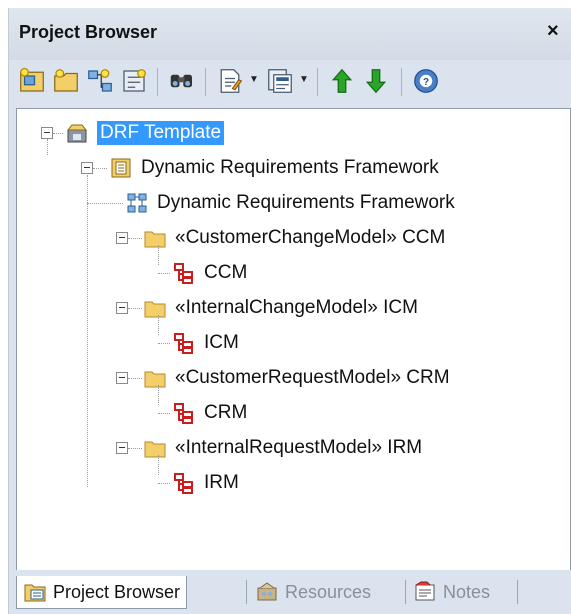 The image size is (571, 614). Describe the element at coordinates (77, 133) in the screenshot. I see `model-root-icon` at that location.